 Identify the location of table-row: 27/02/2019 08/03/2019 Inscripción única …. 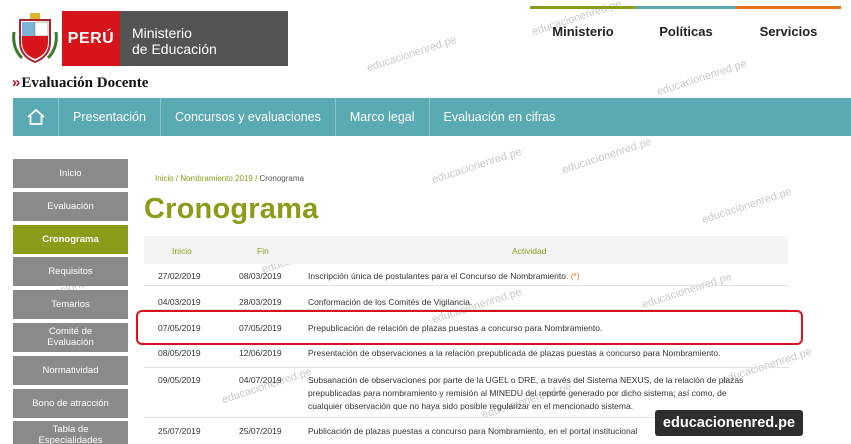
(466, 275).